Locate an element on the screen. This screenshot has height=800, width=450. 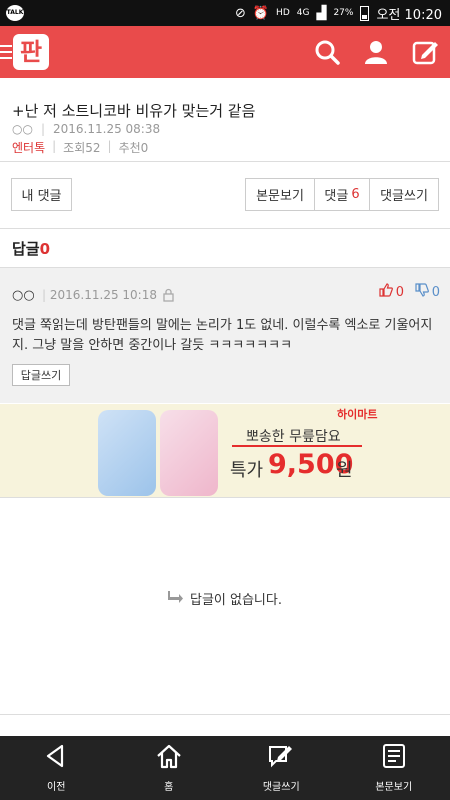
post-views: 조회52 is located at coordinates (82, 148).